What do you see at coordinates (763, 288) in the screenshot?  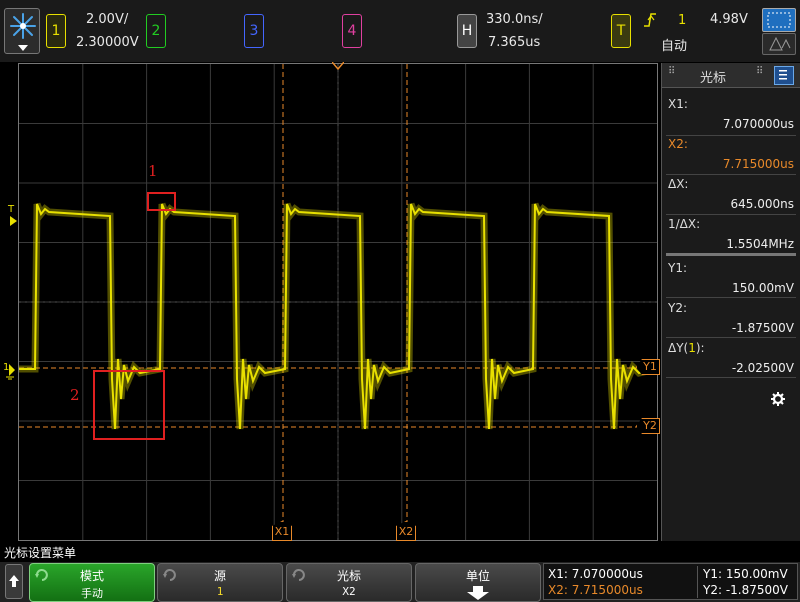 I see `y1-value: 150.00mV` at bounding box center [763, 288].